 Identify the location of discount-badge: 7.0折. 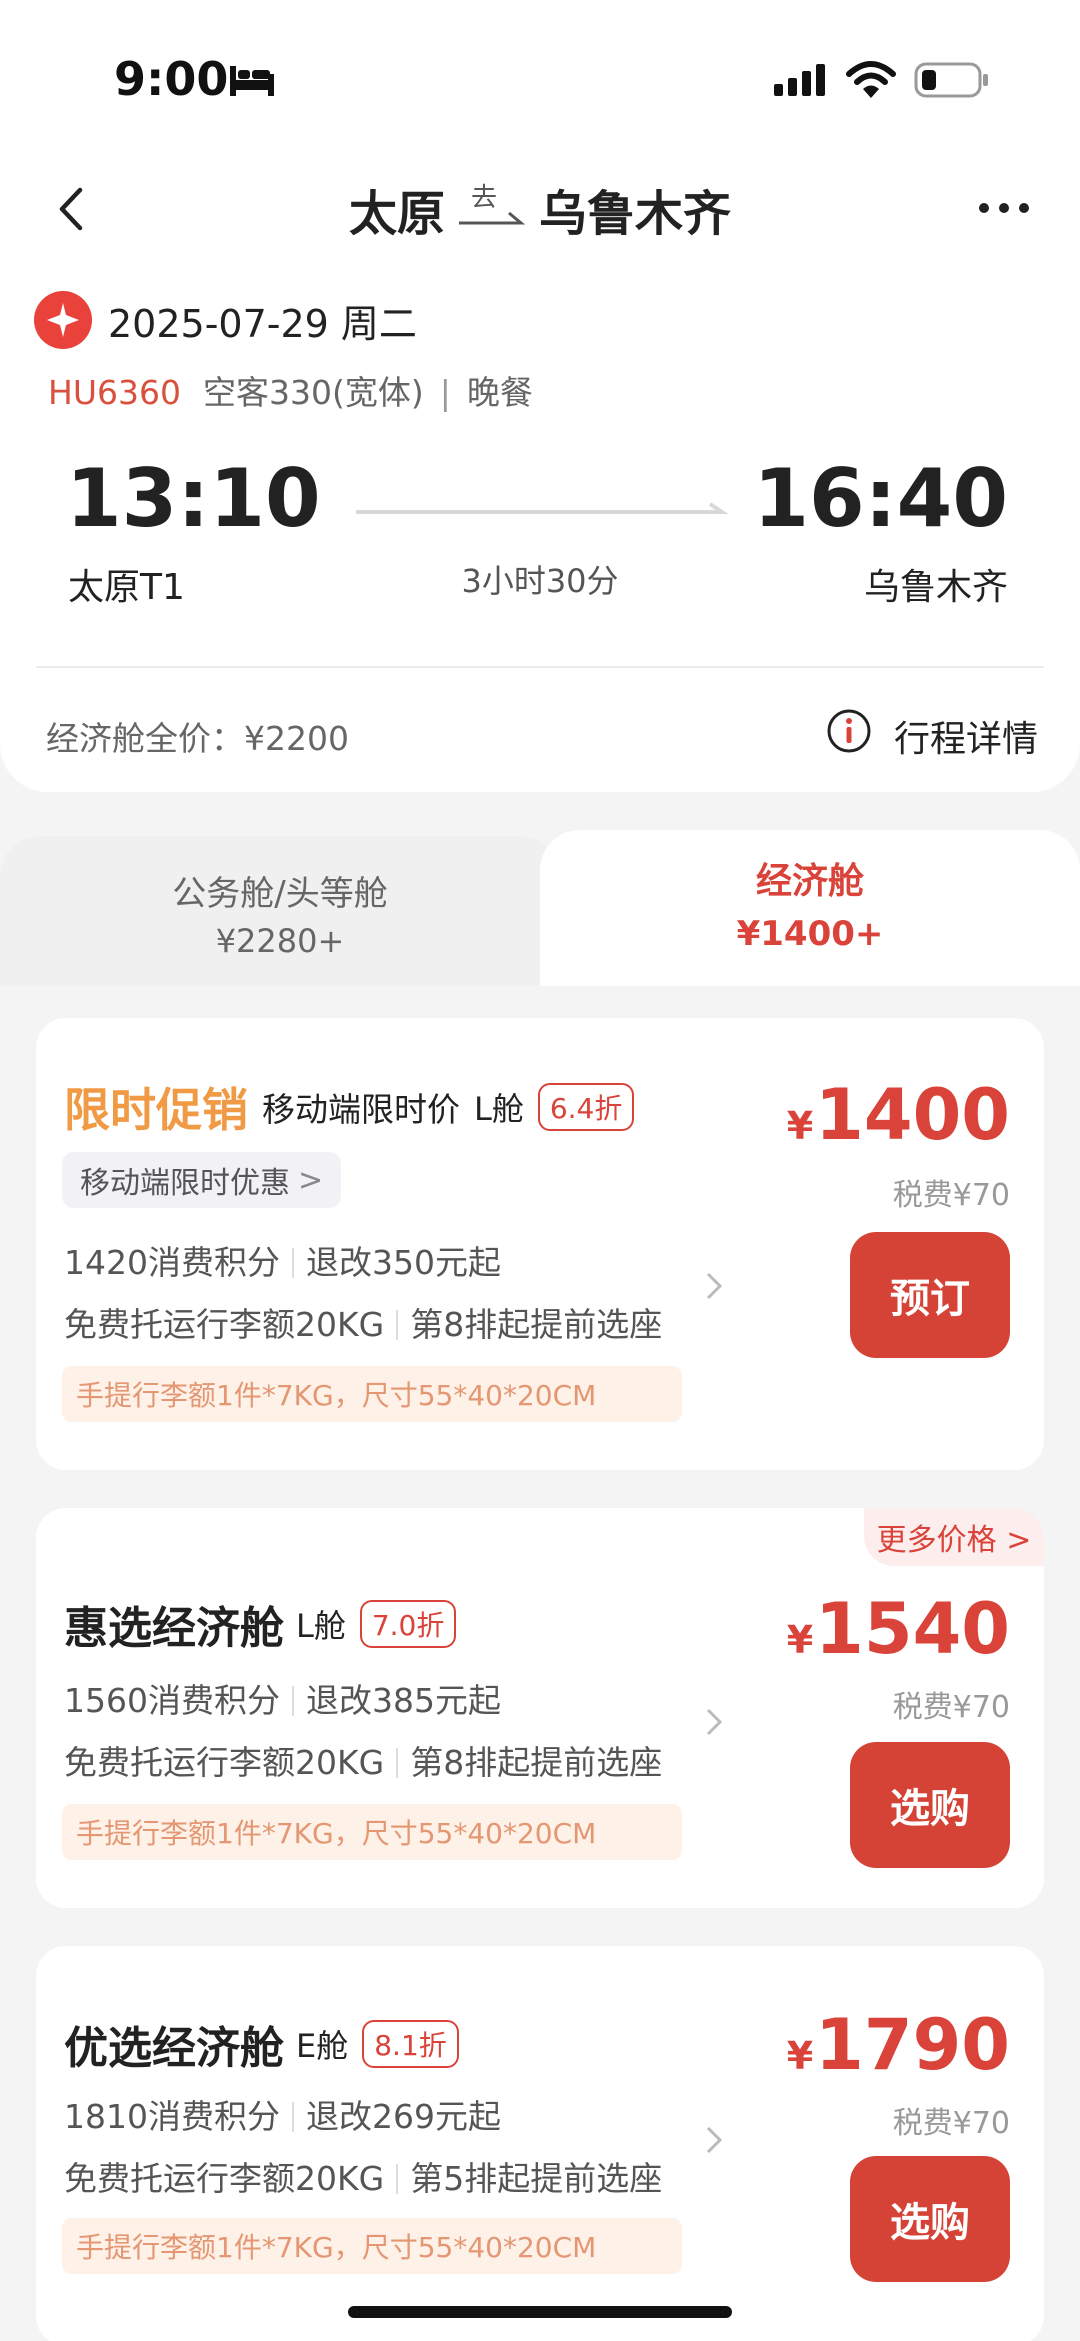
(408, 1624).